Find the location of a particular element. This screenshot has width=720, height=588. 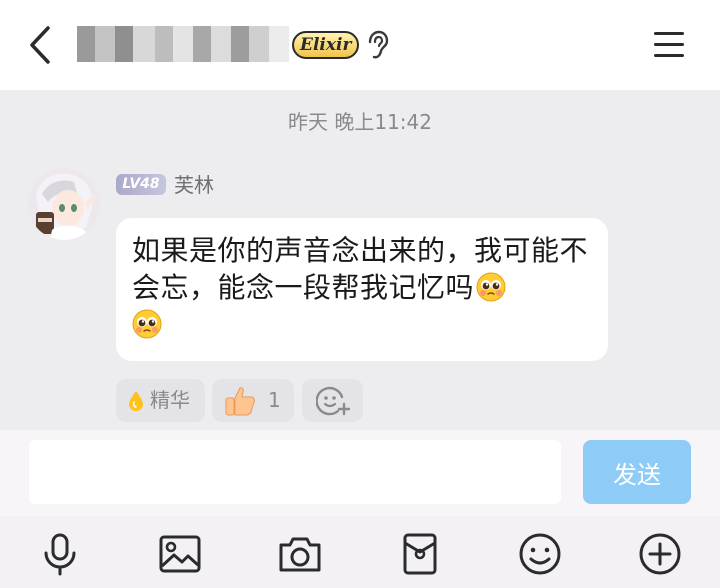

chevron-left-icon is located at coordinates (40, 45).